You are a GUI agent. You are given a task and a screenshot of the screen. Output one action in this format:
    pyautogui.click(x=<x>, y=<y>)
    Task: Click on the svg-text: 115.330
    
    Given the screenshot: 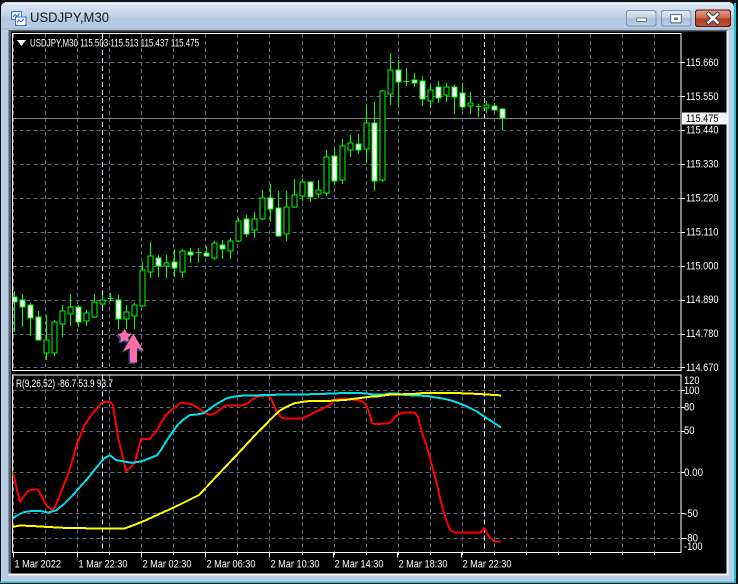 What is the action you would take?
    pyautogui.click(x=702, y=165)
    